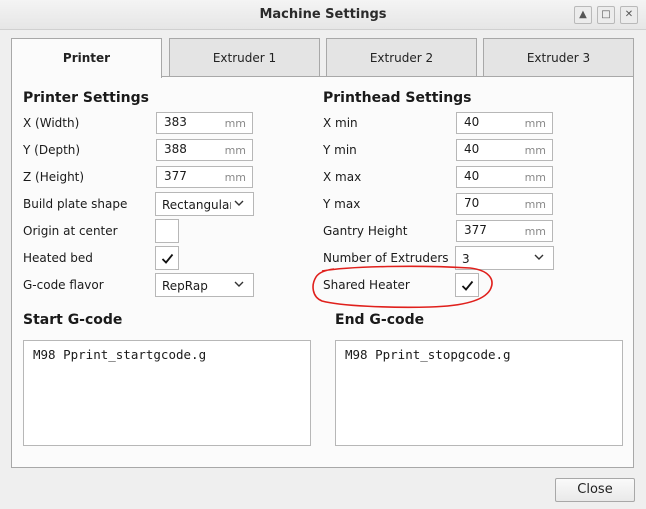  I want to click on build-plate-shape-label: Build plate shape, so click(75, 204).